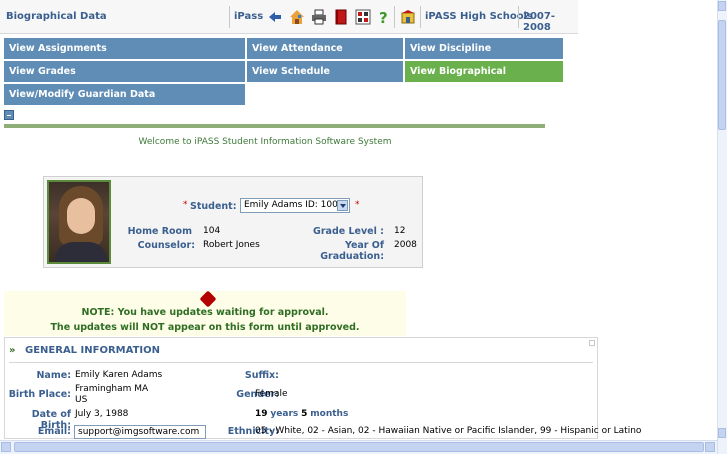 The height and width of the screenshot is (454, 727). Describe the element at coordinates (12, 350) in the screenshot. I see `section-chevron-icon: »` at that location.